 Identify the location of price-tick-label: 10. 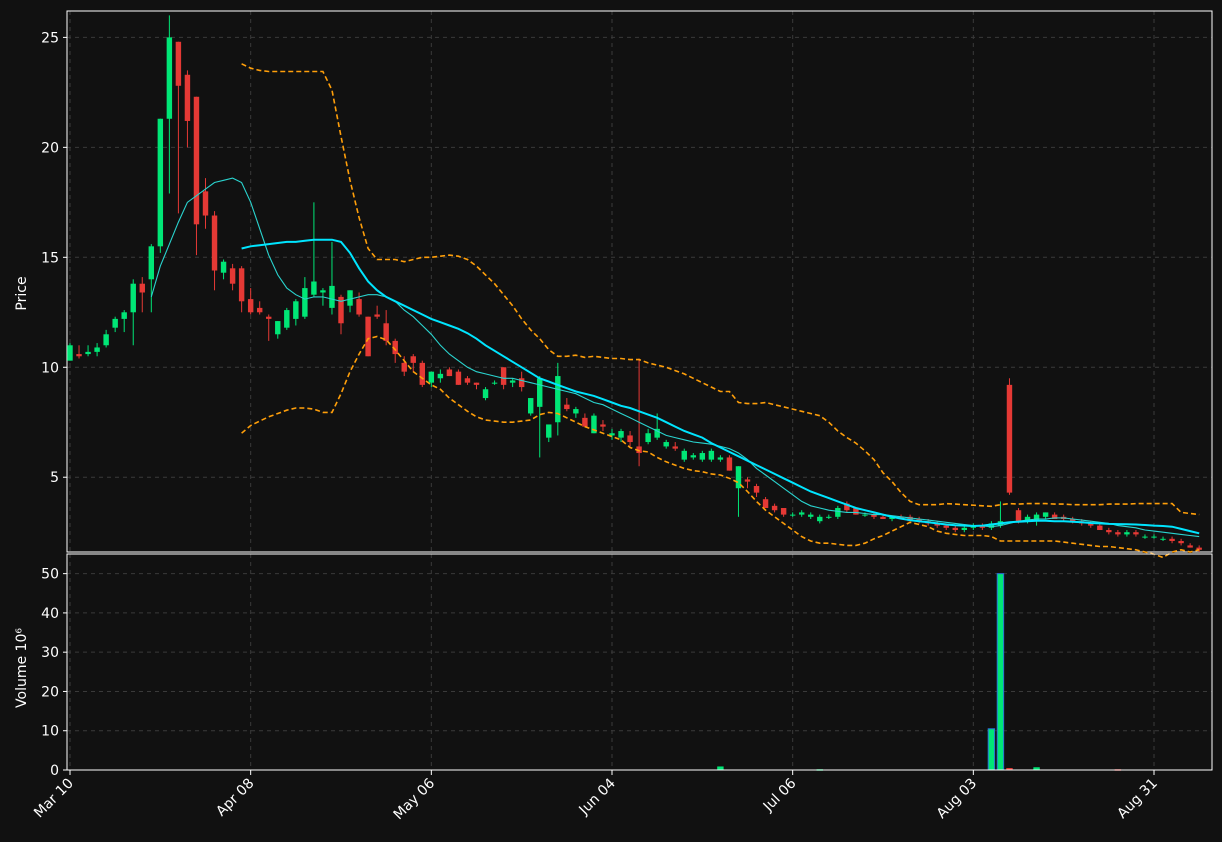
(50, 368).